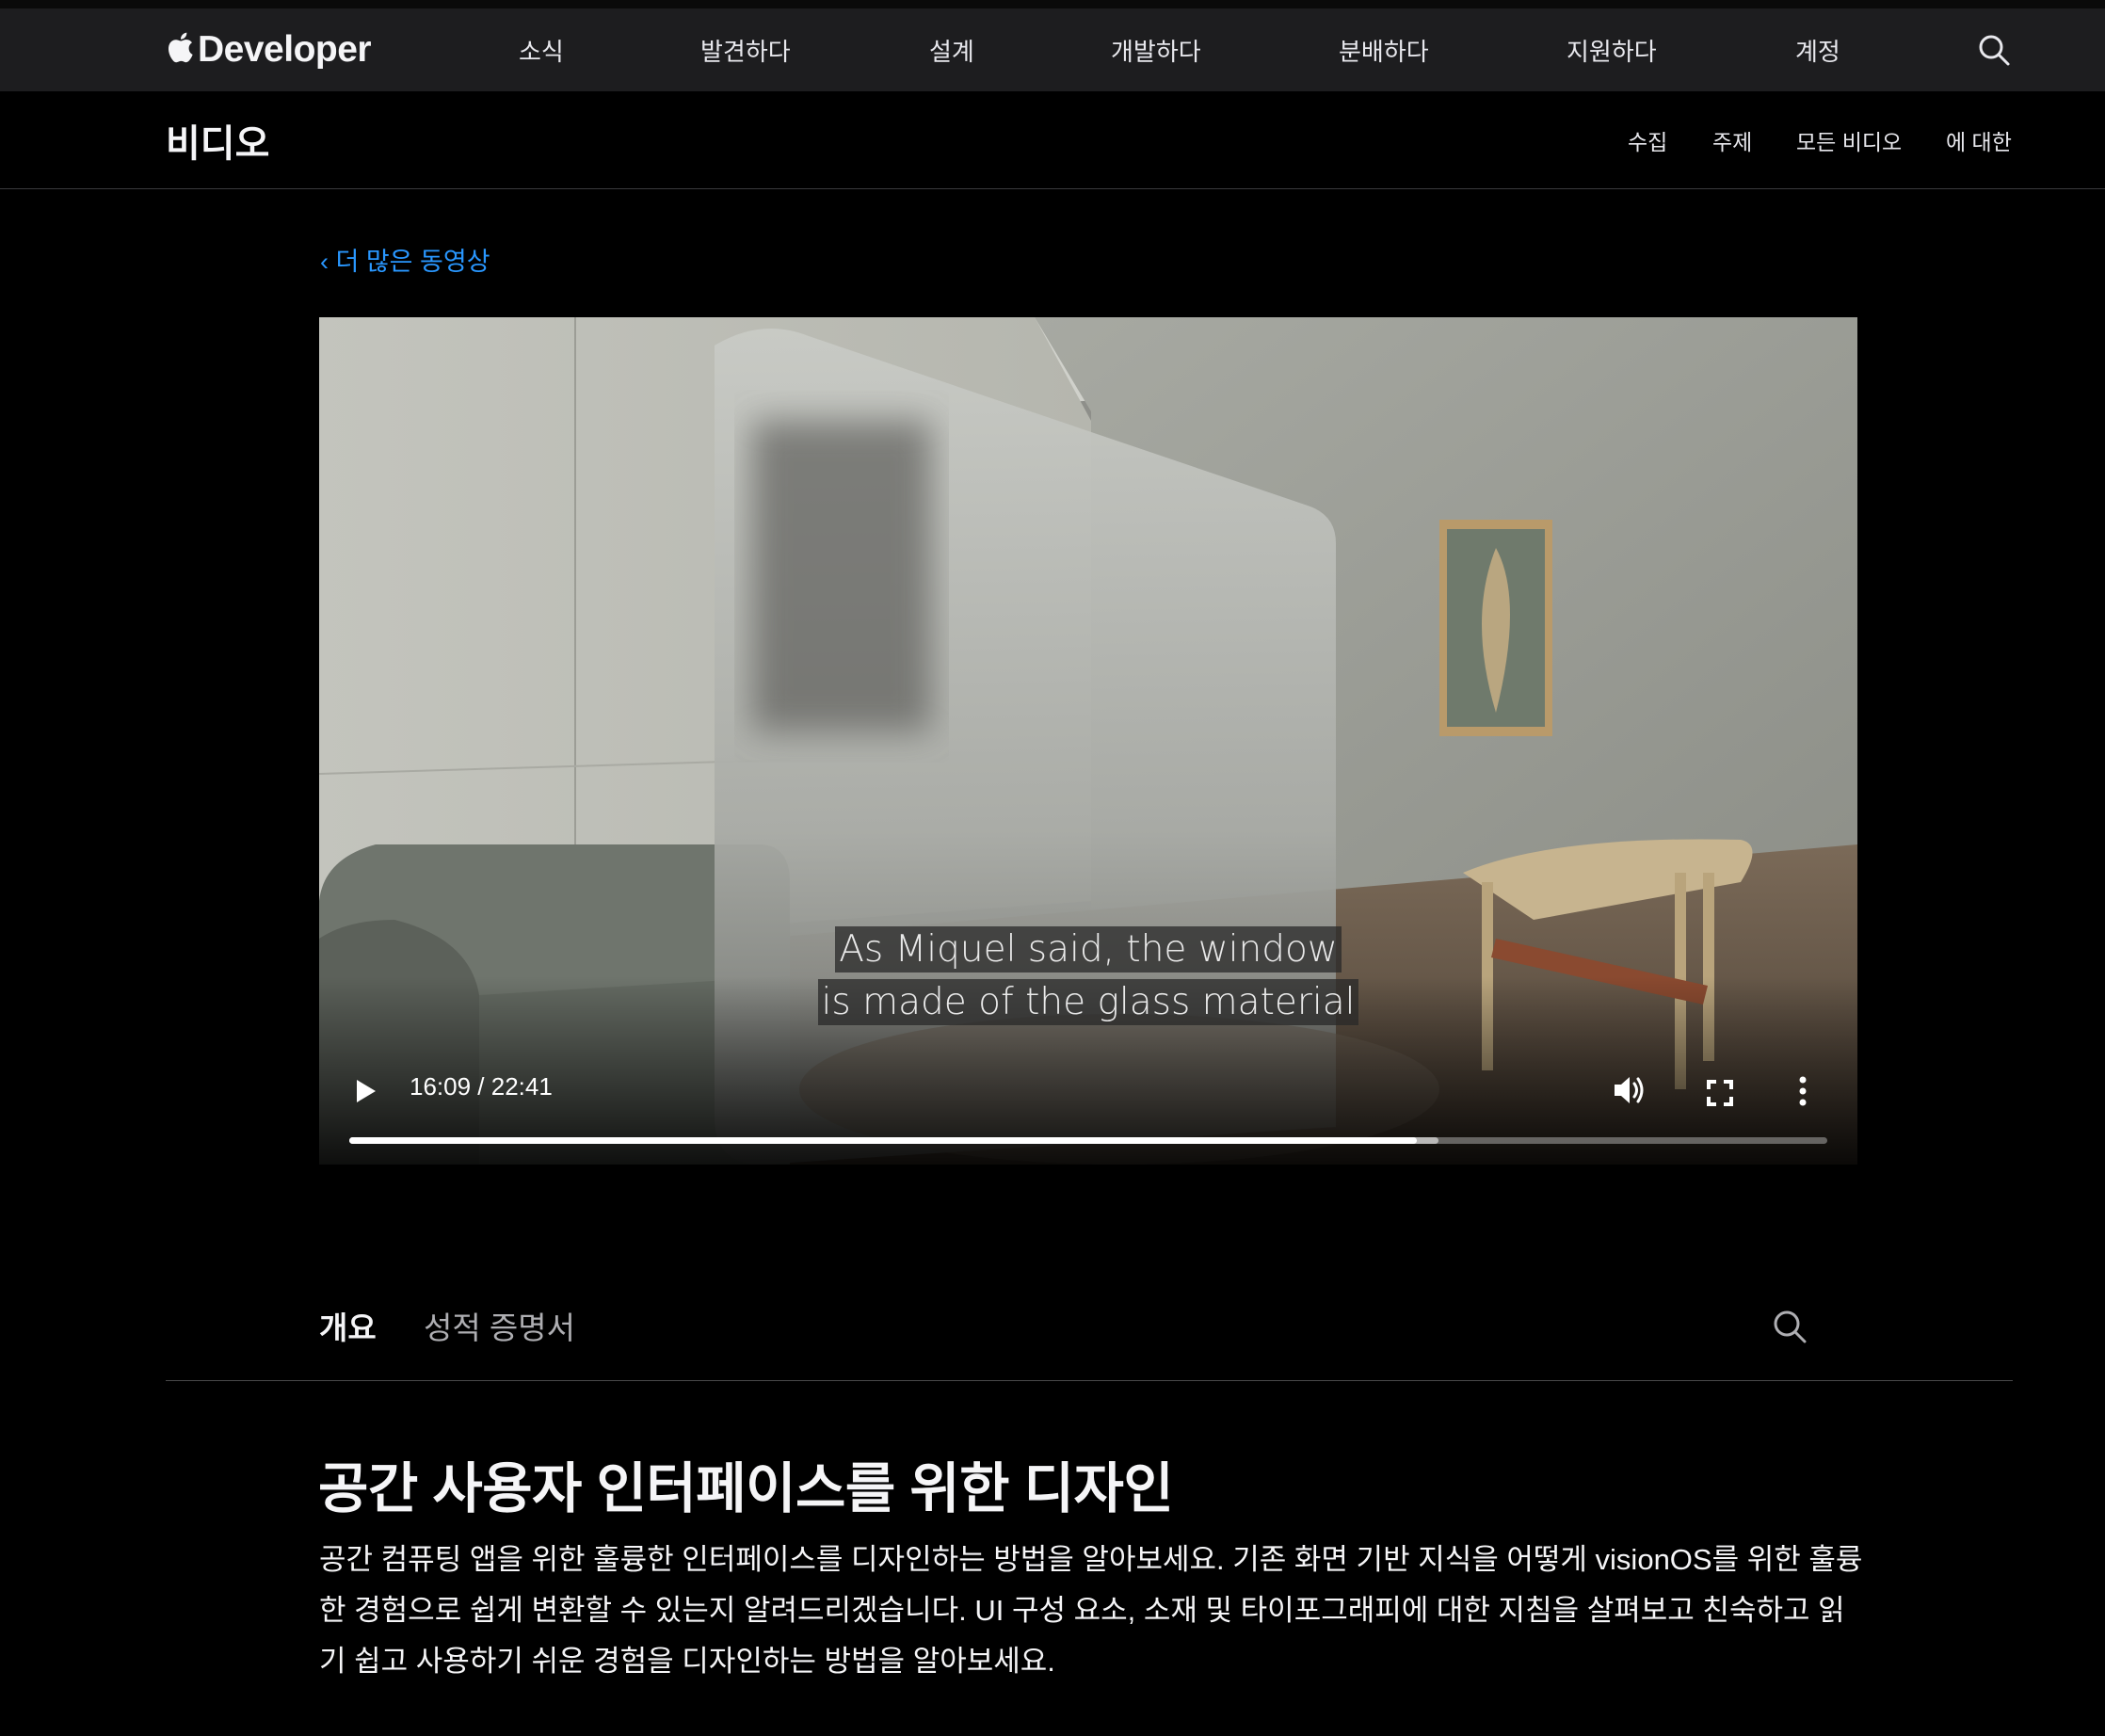  Describe the element at coordinates (746, 1488) in the screenshot. I see `video-title: 공간 사용자 인터페이스를 위한 디자인` at that location.